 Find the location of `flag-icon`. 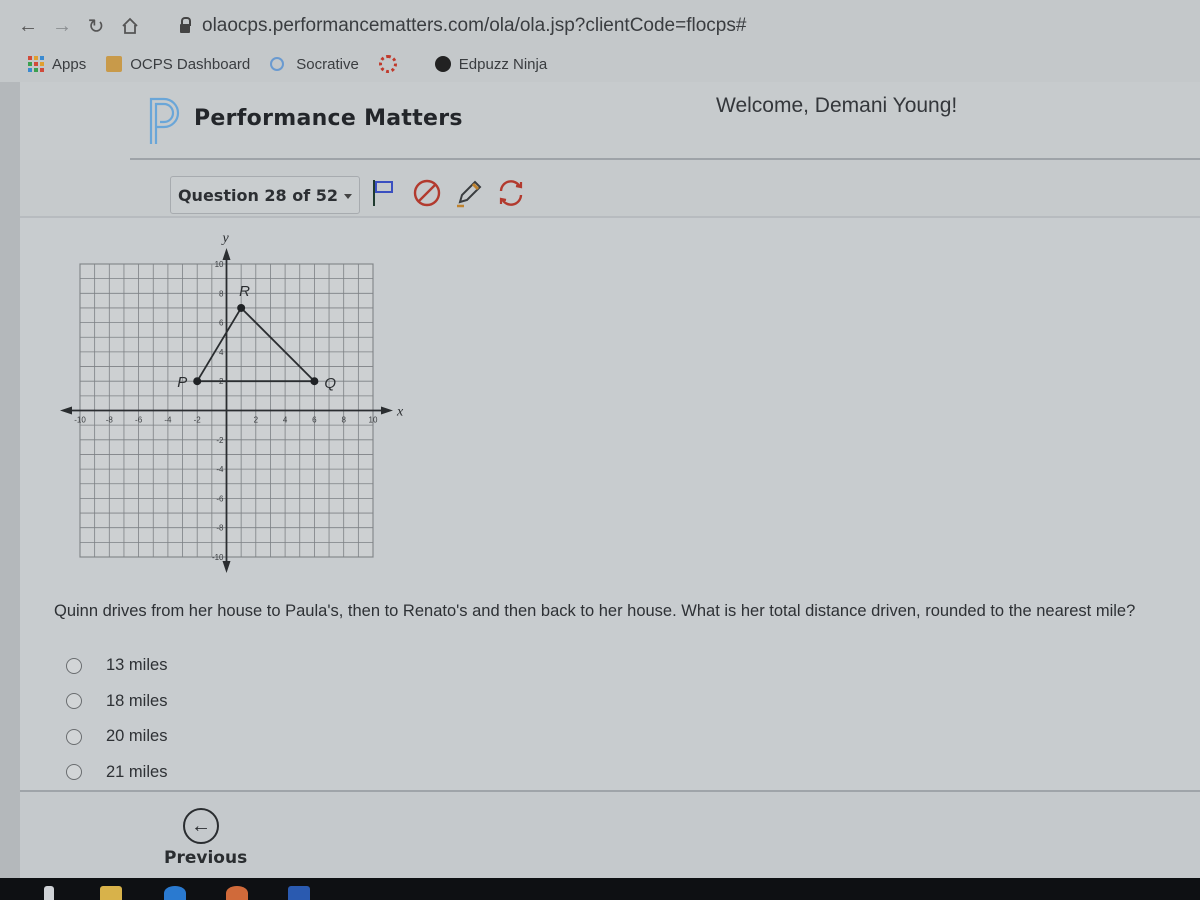

flag-icon is located at coordinates (385, 193).